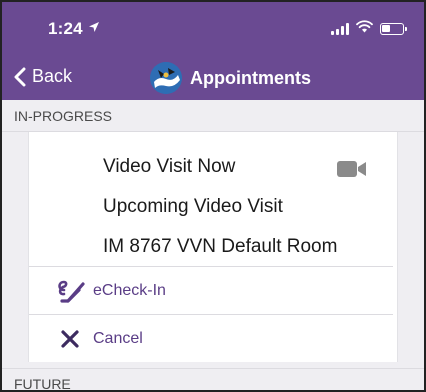  Describe the element at coordinates (52, 76) in the screenshot. I see `back-label: Back` at that location.